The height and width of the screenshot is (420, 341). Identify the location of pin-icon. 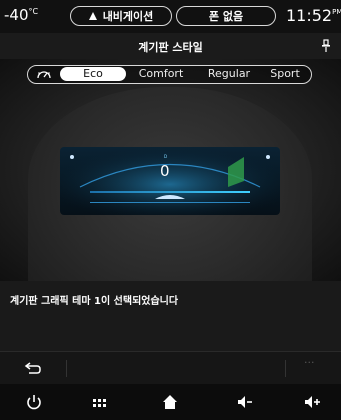
(326, 46).